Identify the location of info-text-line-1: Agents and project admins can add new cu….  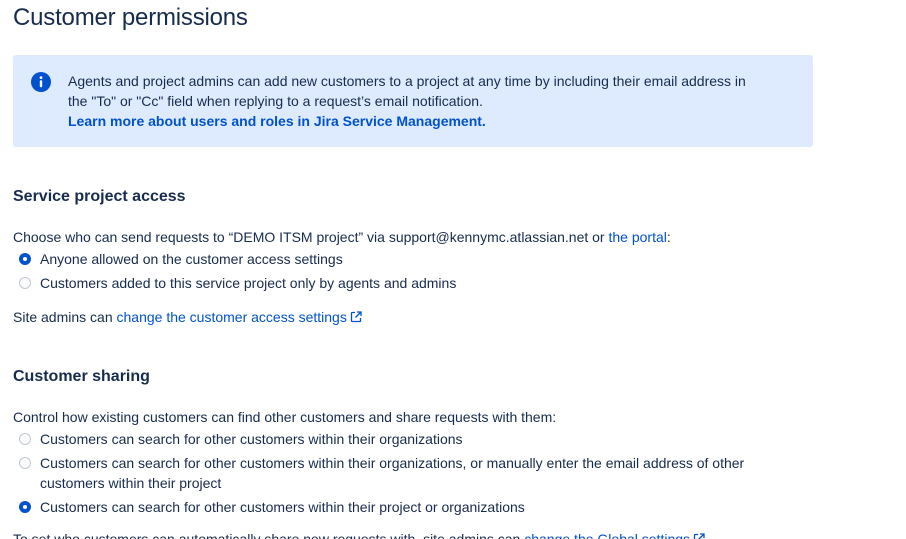
(407, 81).